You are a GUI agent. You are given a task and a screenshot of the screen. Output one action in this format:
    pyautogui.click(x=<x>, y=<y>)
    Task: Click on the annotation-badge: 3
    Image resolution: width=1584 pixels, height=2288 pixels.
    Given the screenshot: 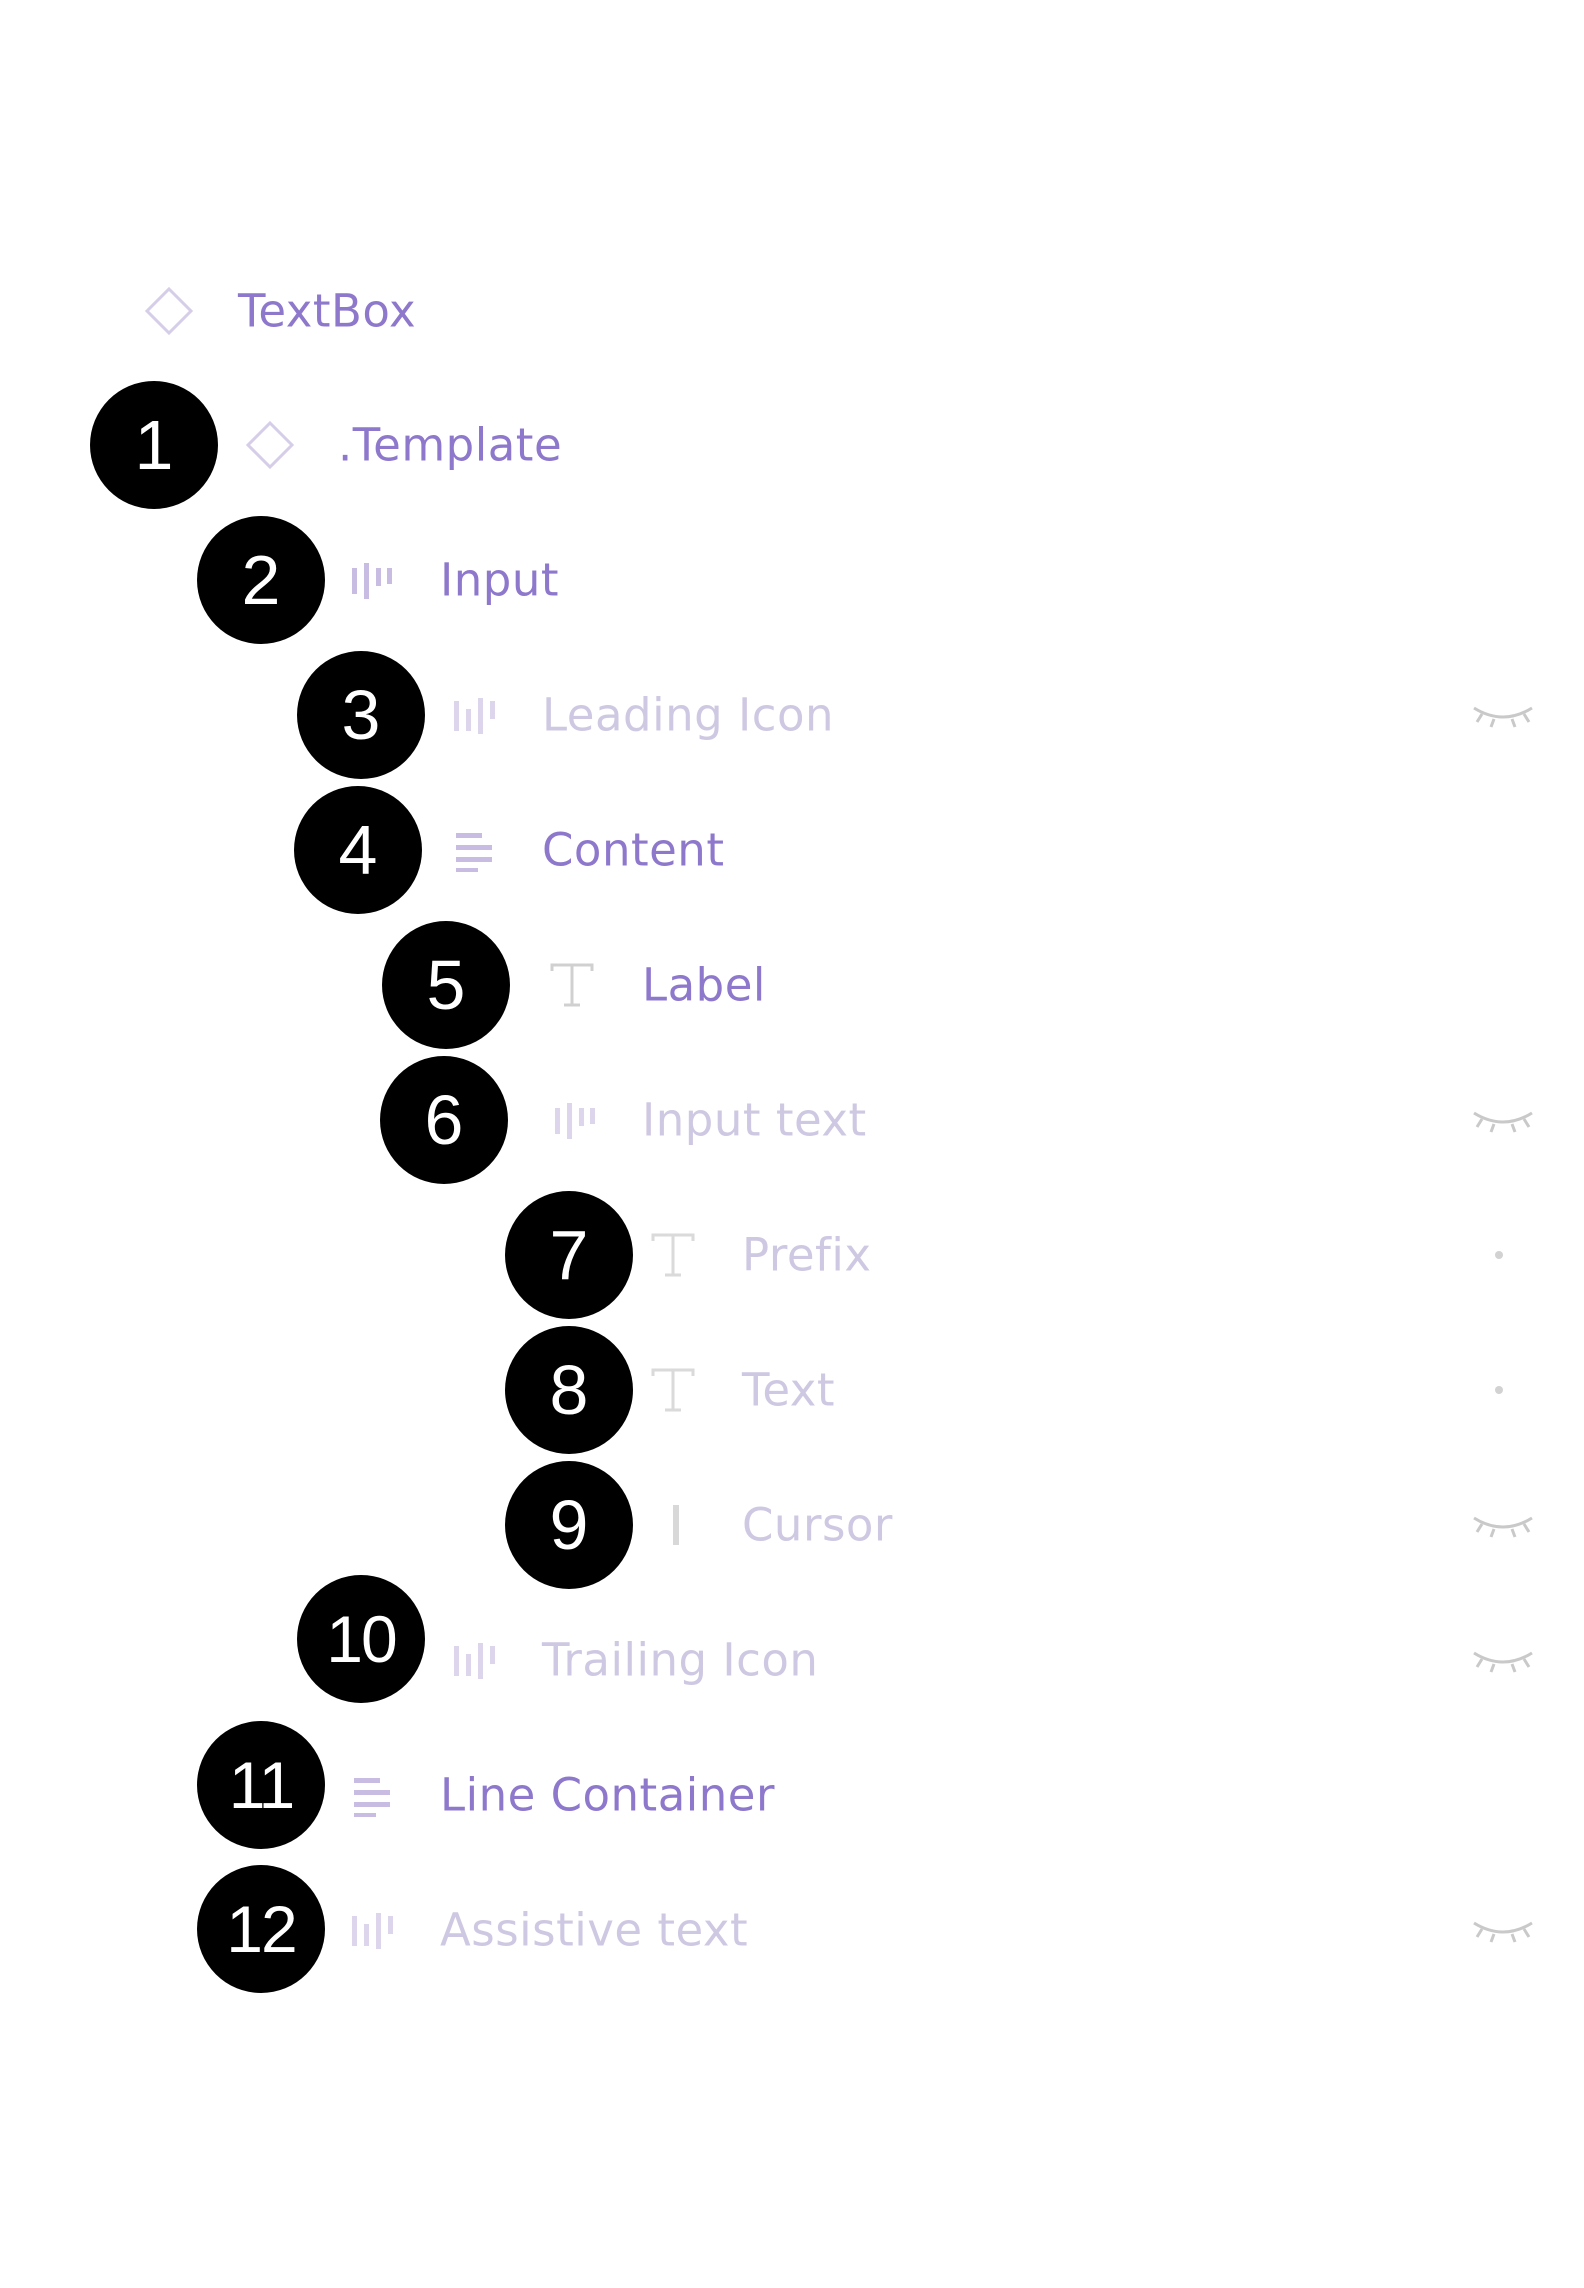 What is the action you would take?
    pyautogui.click(x=361, y=715)
    